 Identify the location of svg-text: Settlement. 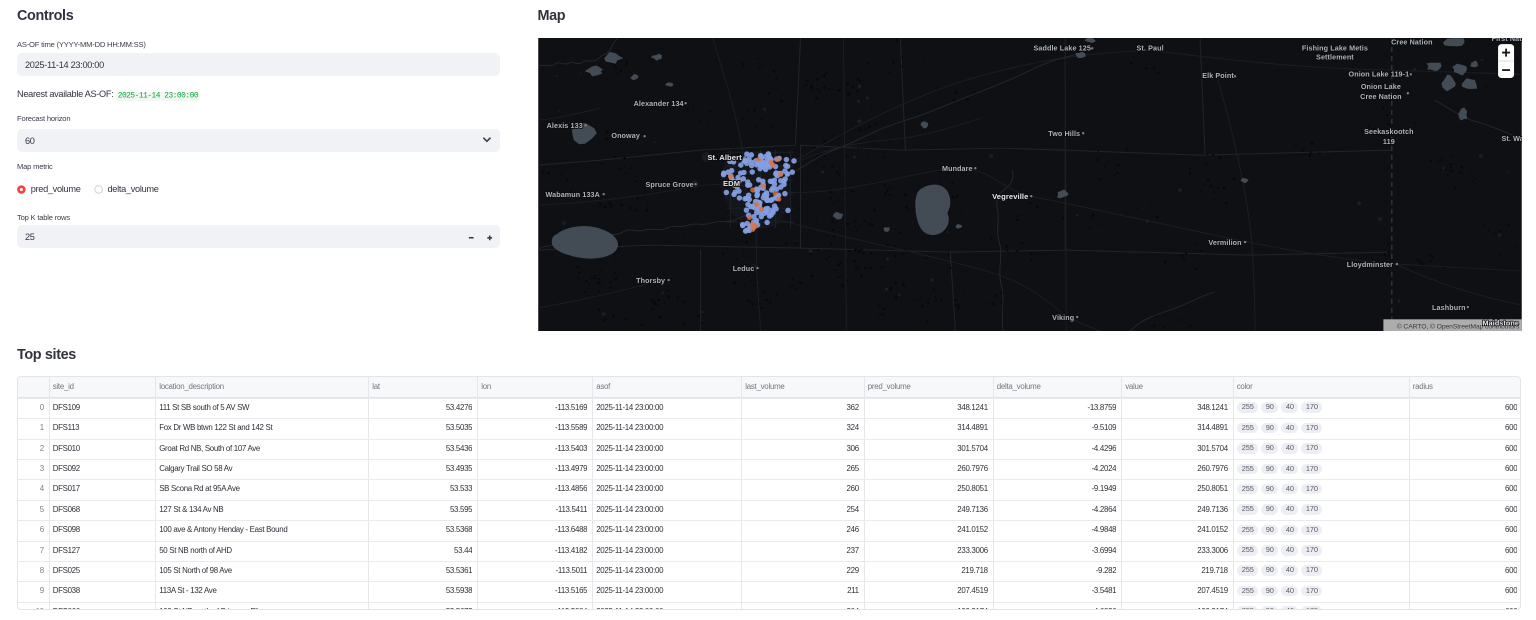
(1335, 56).